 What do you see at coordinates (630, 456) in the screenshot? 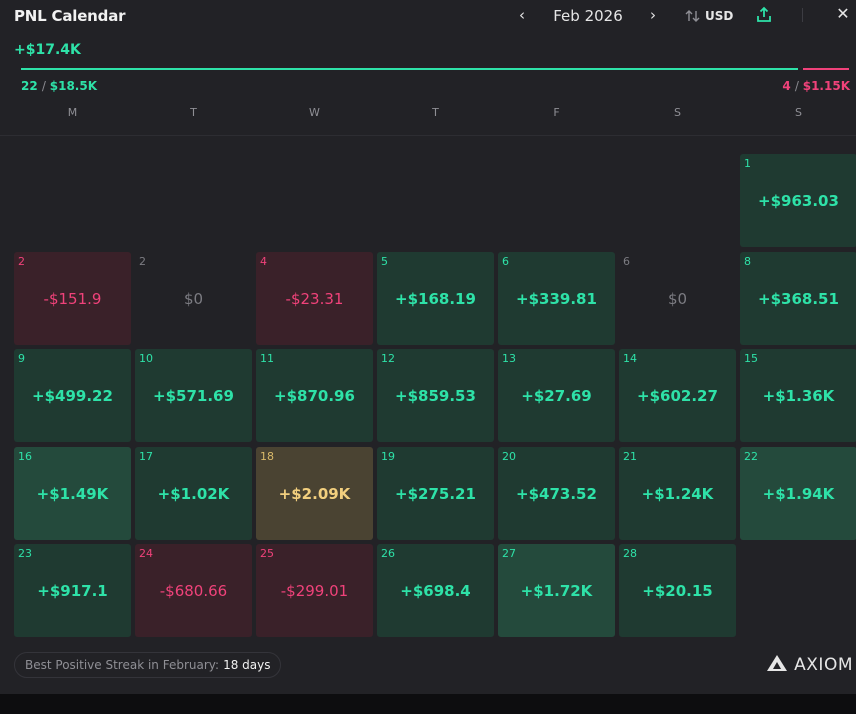
I see `day-number: 21` at bounding box center [630, 456].